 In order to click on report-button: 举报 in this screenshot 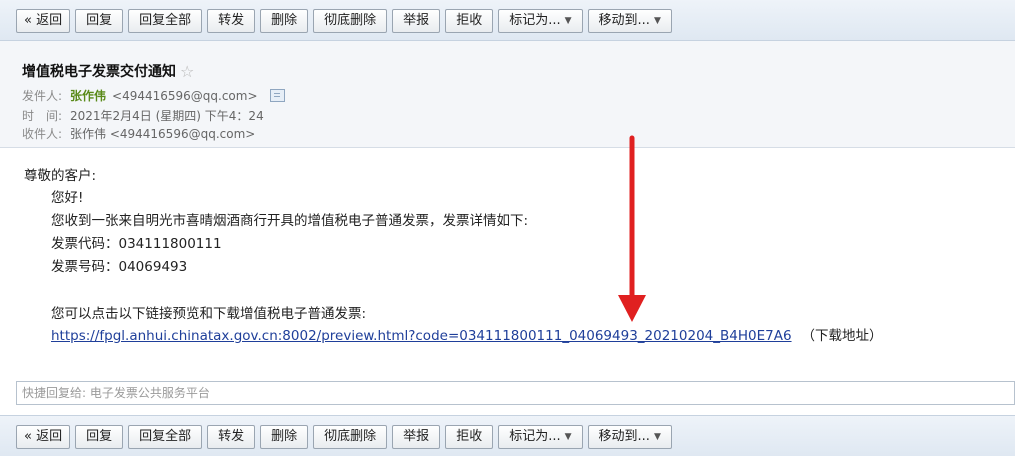, I will do `click(416, 437)`.